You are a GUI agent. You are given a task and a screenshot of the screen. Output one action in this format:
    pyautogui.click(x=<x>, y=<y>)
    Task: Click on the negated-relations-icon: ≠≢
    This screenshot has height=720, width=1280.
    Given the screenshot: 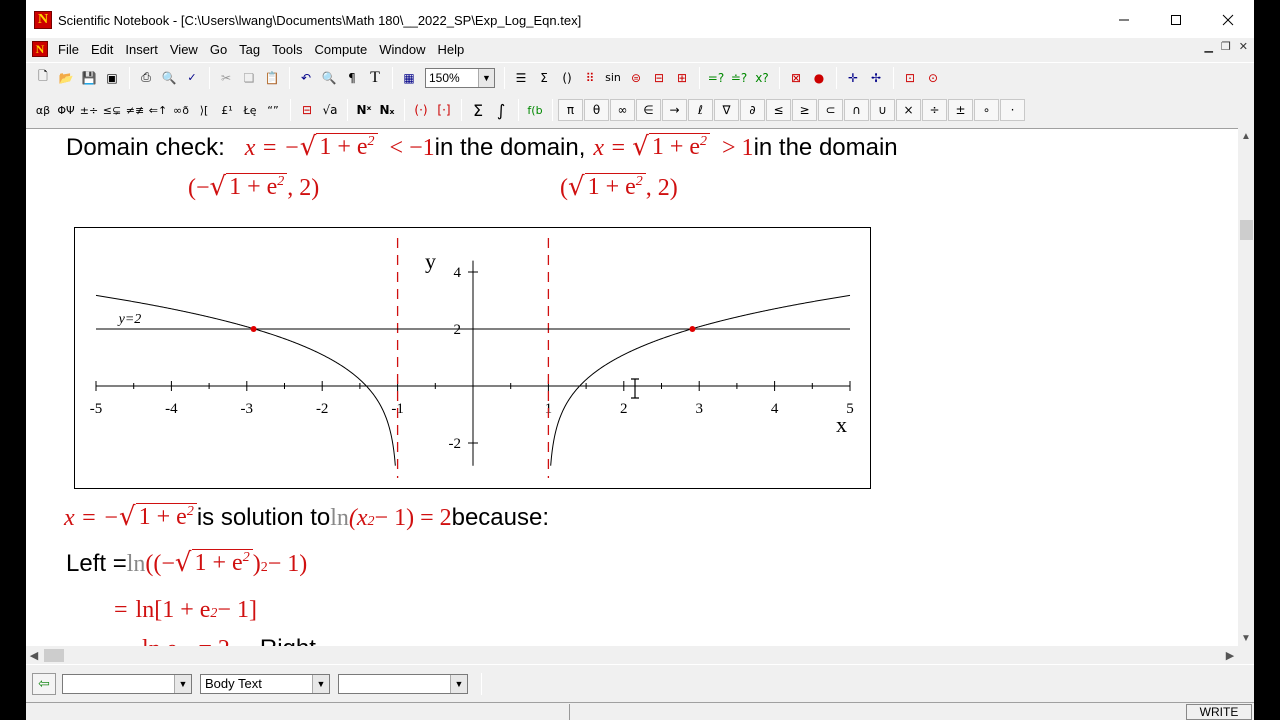 What is the action you would take?
    pyautogui.click(x=135, y=110)
    